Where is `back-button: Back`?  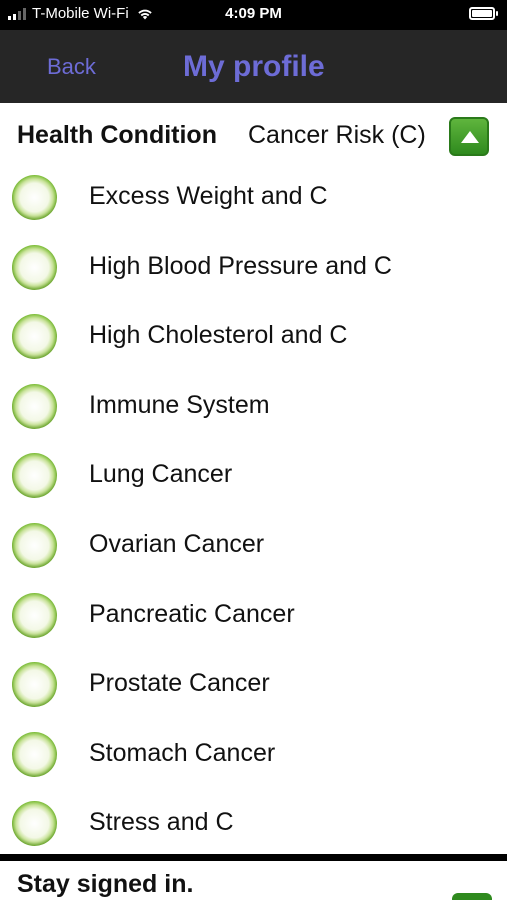 back-button: Back is located at coordinates (71, 67).